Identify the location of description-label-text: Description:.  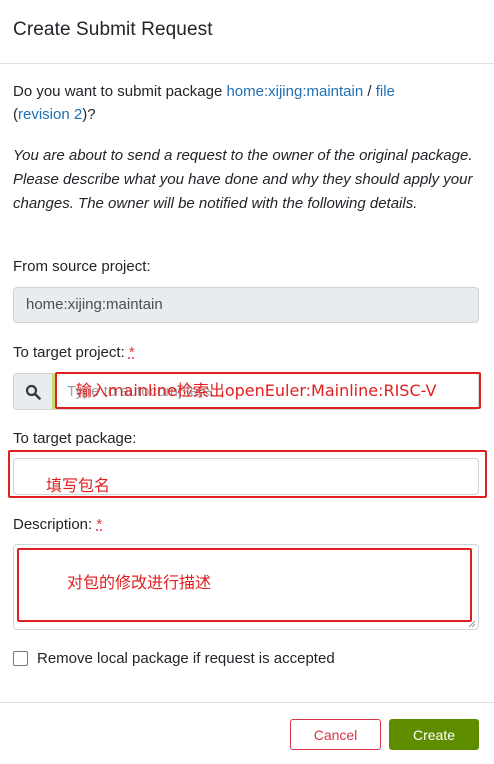
(53, 524).